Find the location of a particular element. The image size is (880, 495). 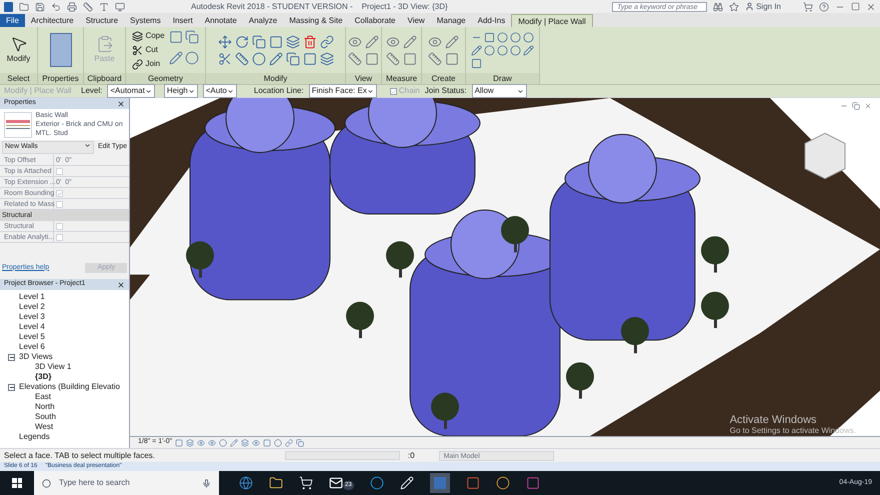

tree-item: Legends is located at coordinates (34, 437).